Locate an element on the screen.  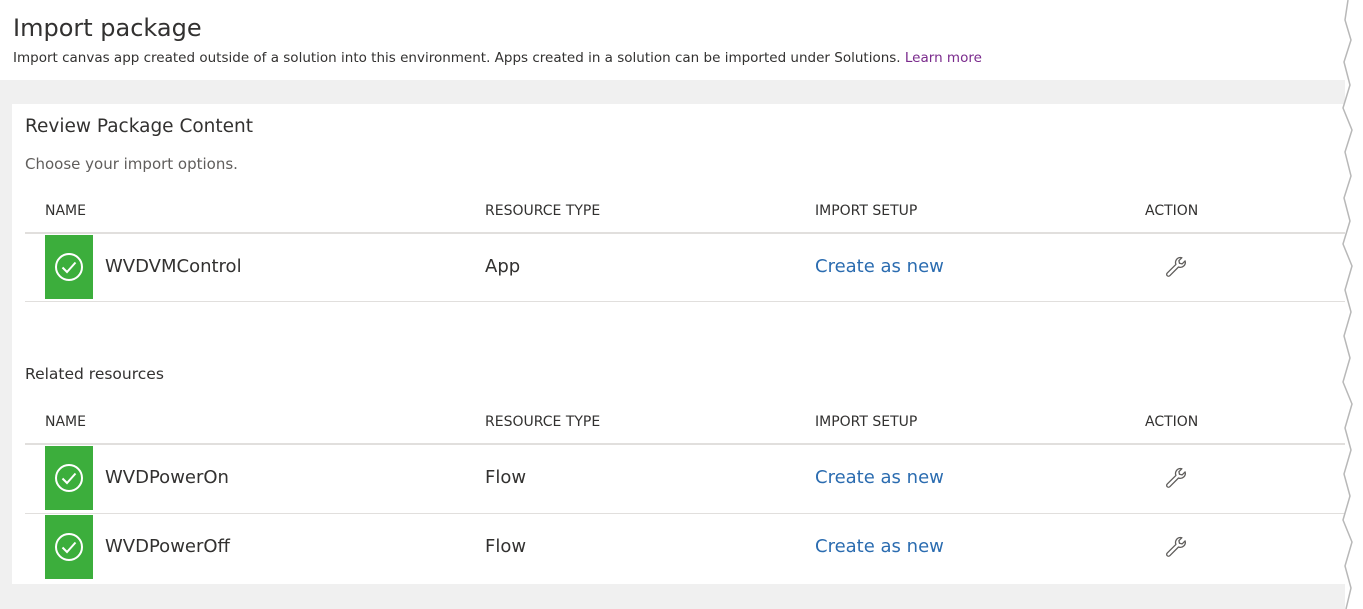
learn-more-link: Learn more is located at coordinates (943, 58).